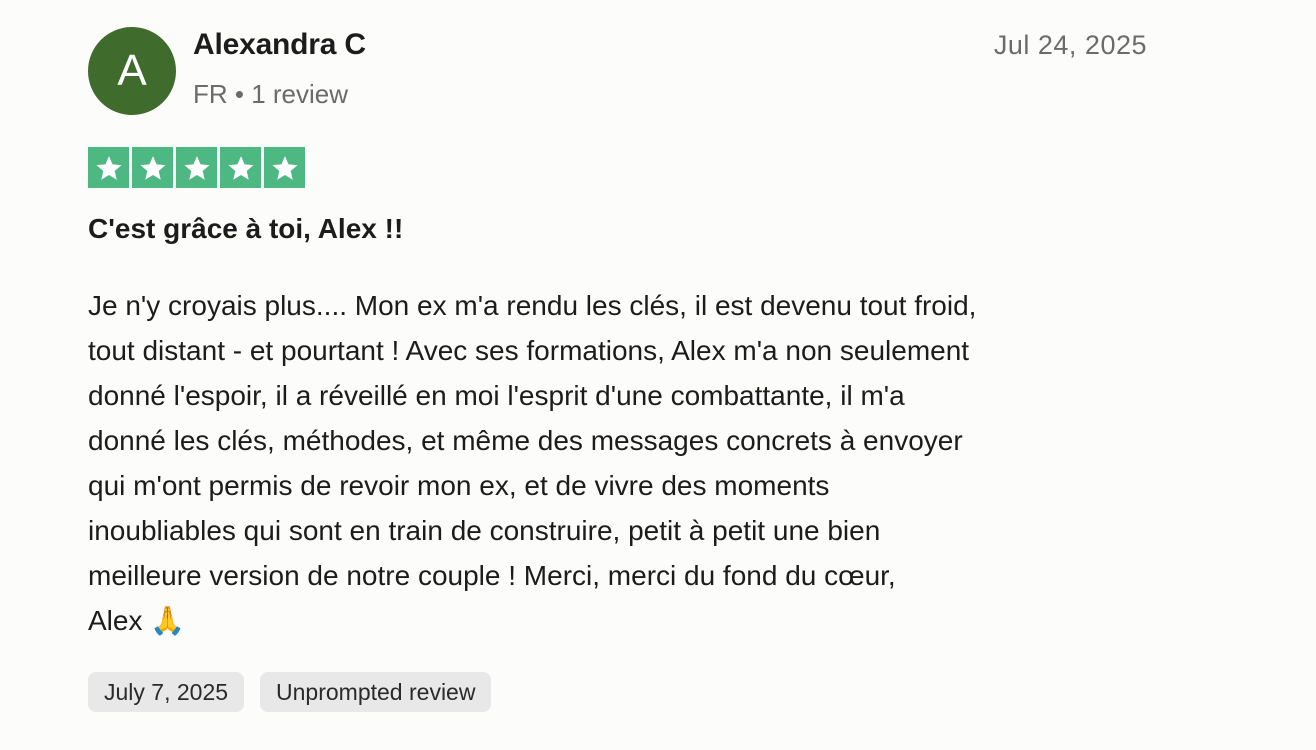 The width and height of the screenshot is (1316, 750). Describe the element at coordinates (271, 94) in the screenshot. I see `author-meta: FR • 1 review` at that location.